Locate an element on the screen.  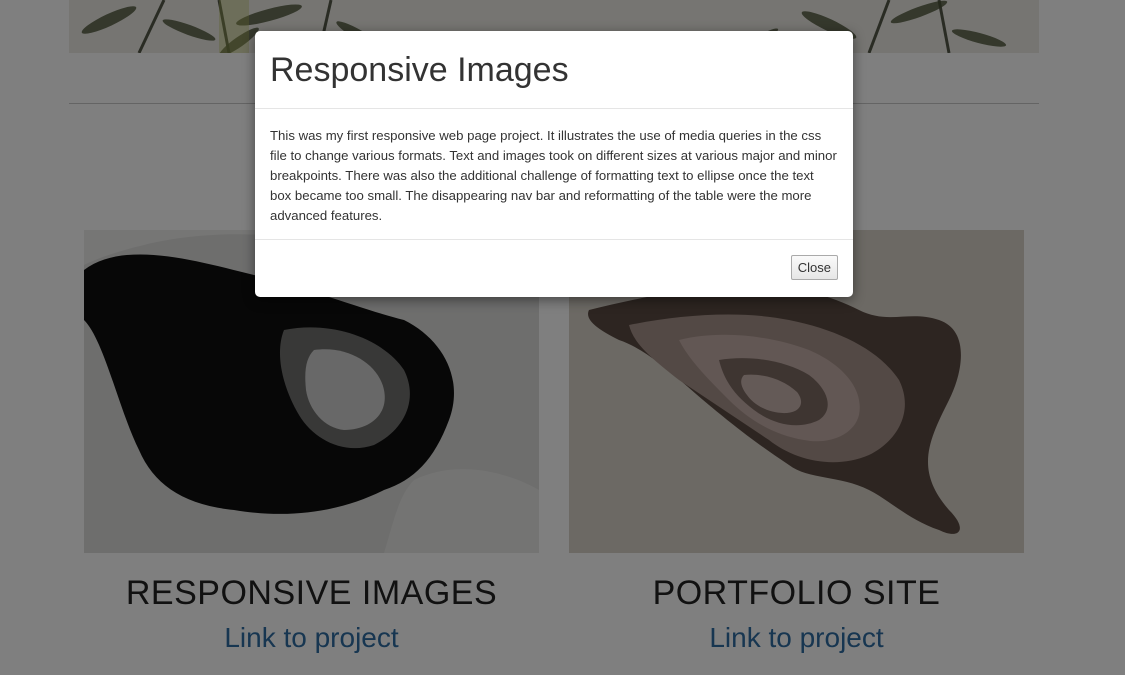
modal-footer: Close is located at coordinates (554, 260).